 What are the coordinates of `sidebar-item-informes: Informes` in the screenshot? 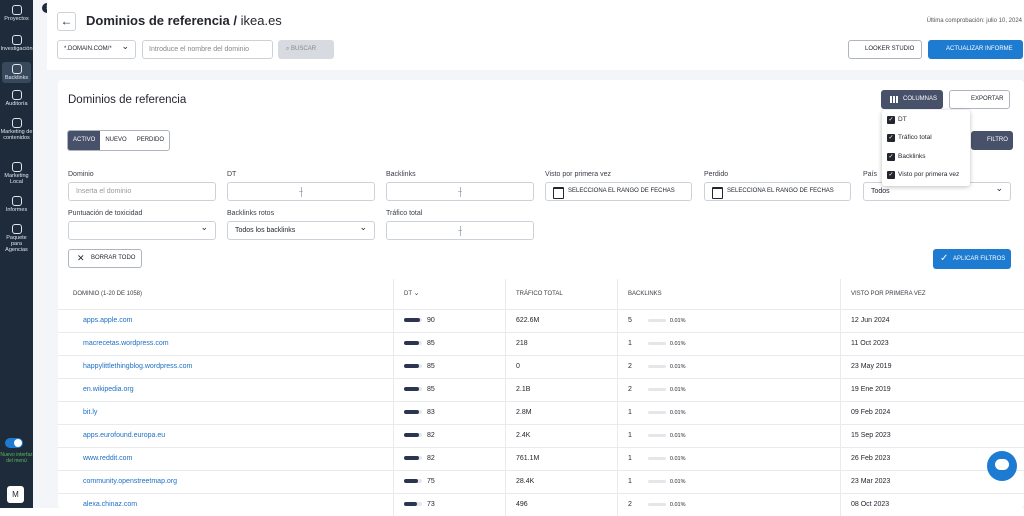 It's located at (16, 204).